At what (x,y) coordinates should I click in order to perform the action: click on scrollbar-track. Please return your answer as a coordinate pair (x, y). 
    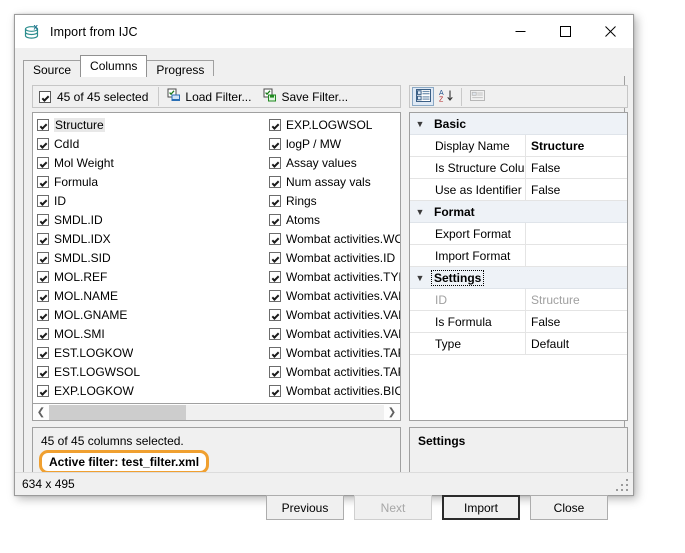
    Looking at the image, I should click on (216, 412).